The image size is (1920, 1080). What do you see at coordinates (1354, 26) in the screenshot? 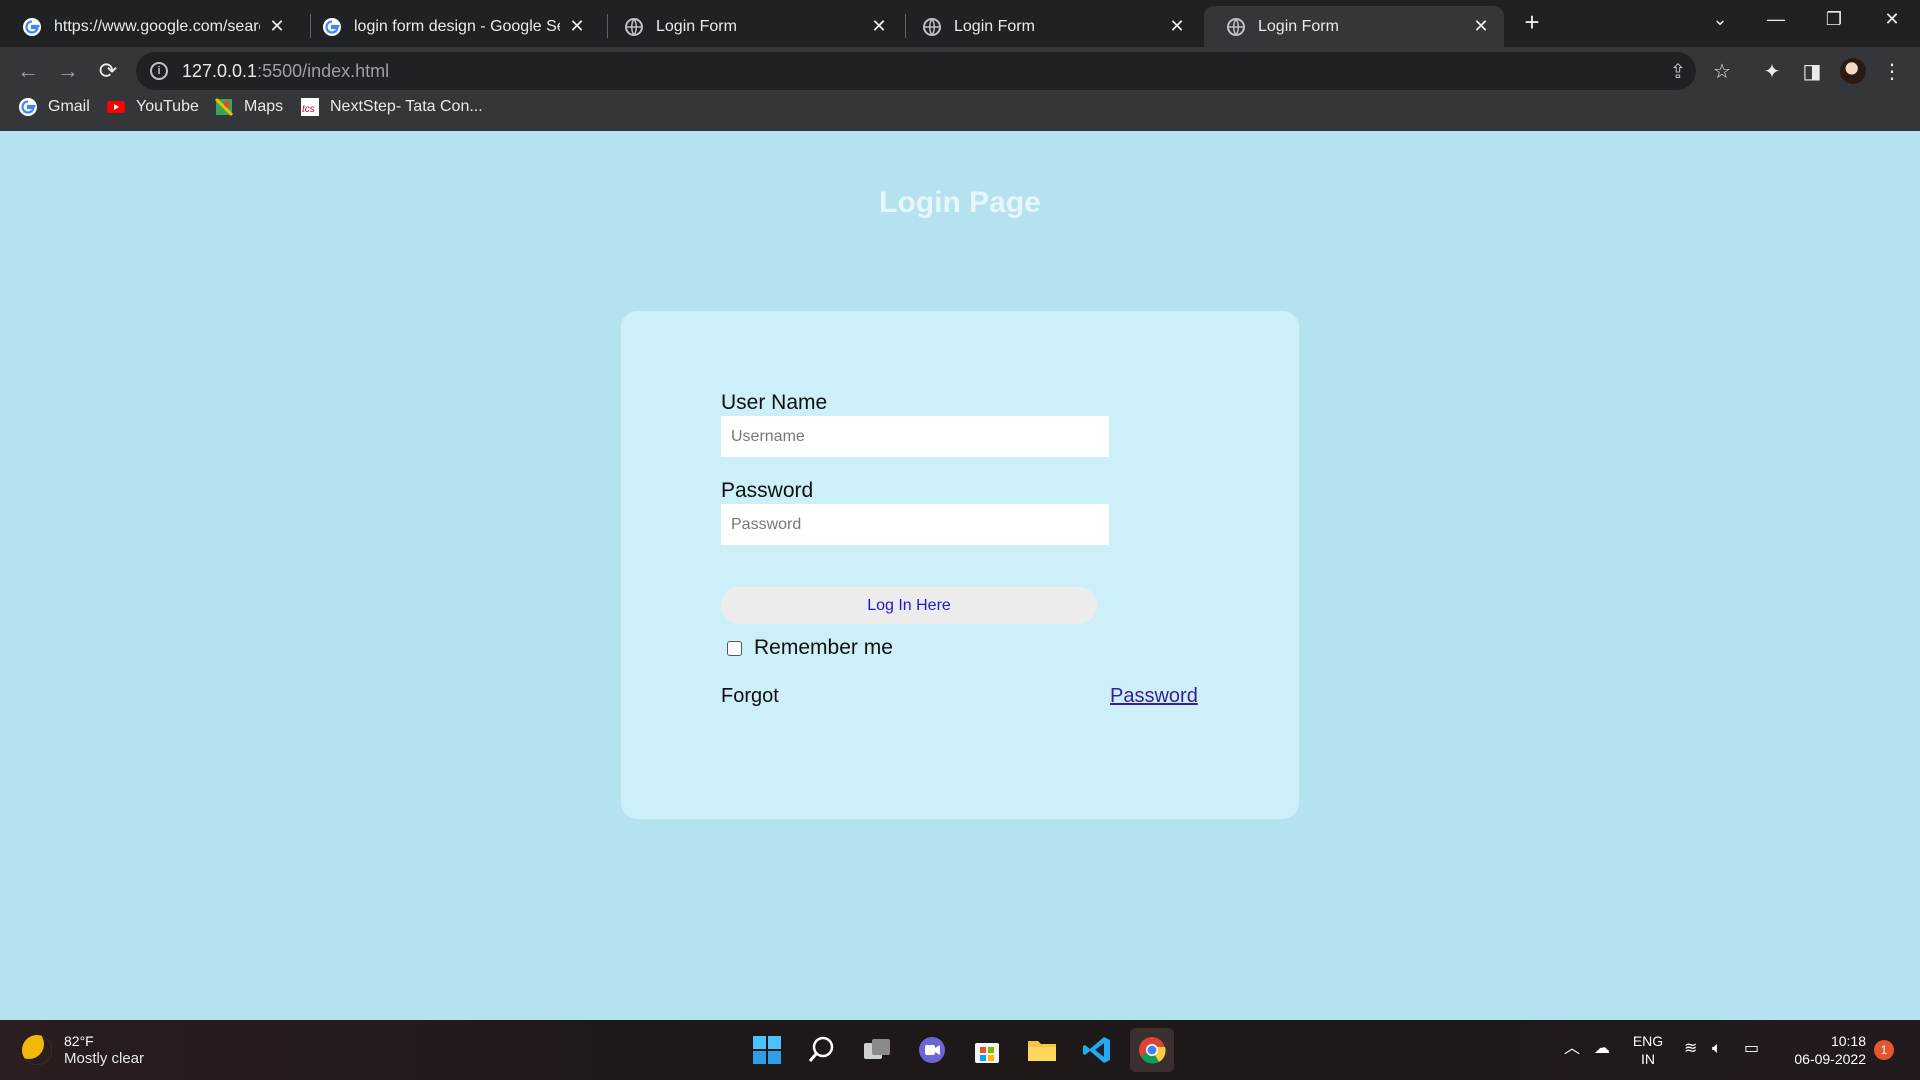
I see `tab-login-form-active: Login Form ✕` at bounding box center [1354, 26].